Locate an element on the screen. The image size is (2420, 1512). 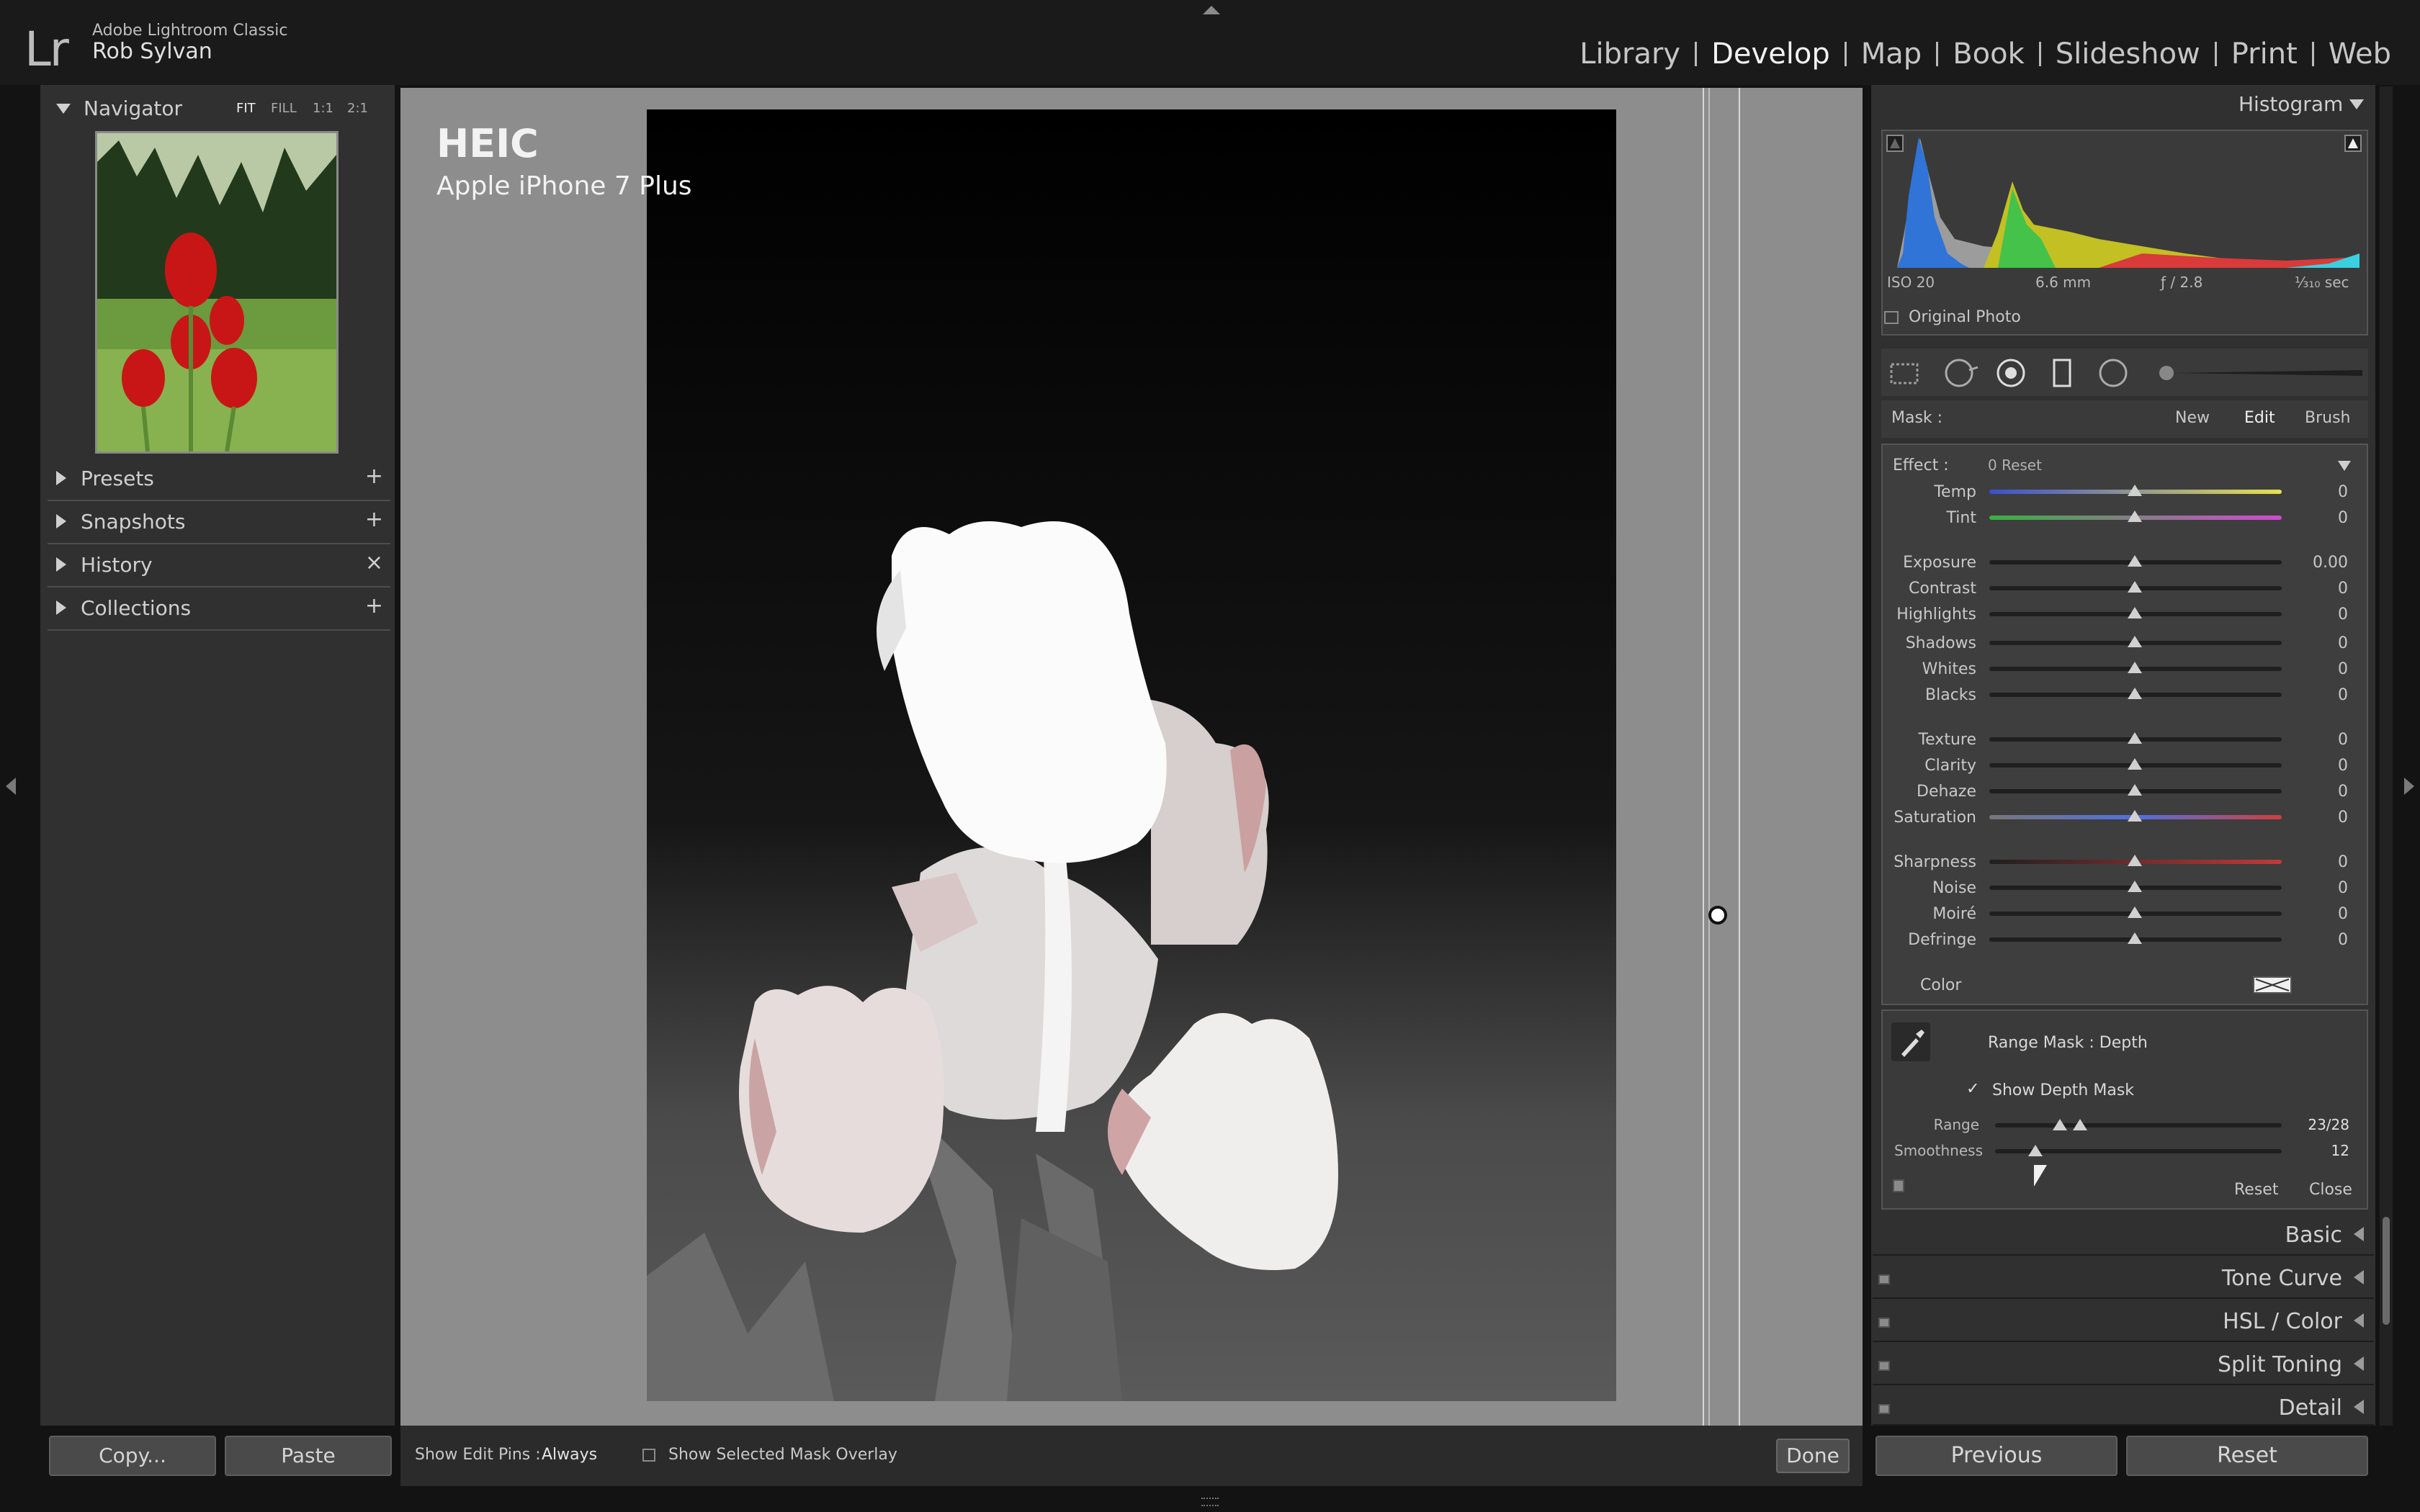
slider-label-texture: Texture is located at coordinates (1947, 740).